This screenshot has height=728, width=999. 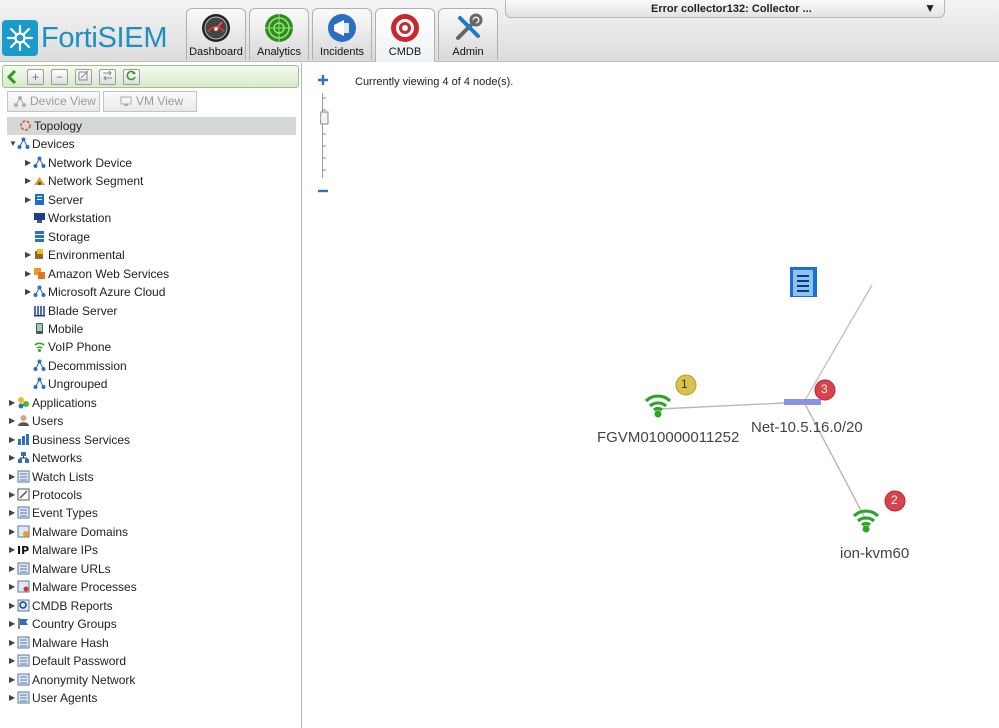 What do you see at coordinates (66, 384) in the screenshot?
I see `tree-item-ungrouped: Ungrouped` at bounding box center [66, 384].